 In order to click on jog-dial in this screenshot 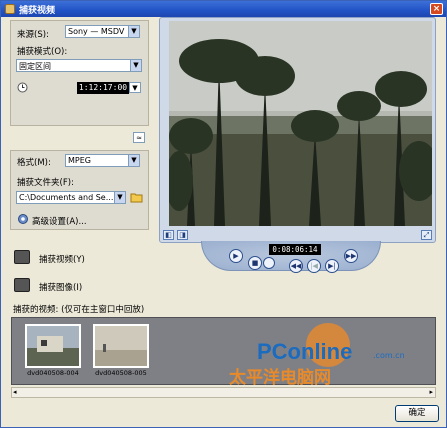, I will do `click(269, 263)`.